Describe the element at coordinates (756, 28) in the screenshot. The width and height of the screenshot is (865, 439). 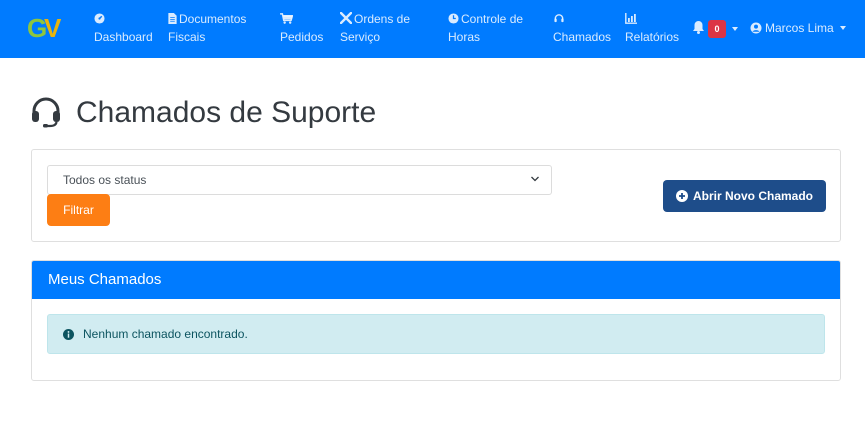
I see `user-circle-icon` at that location.